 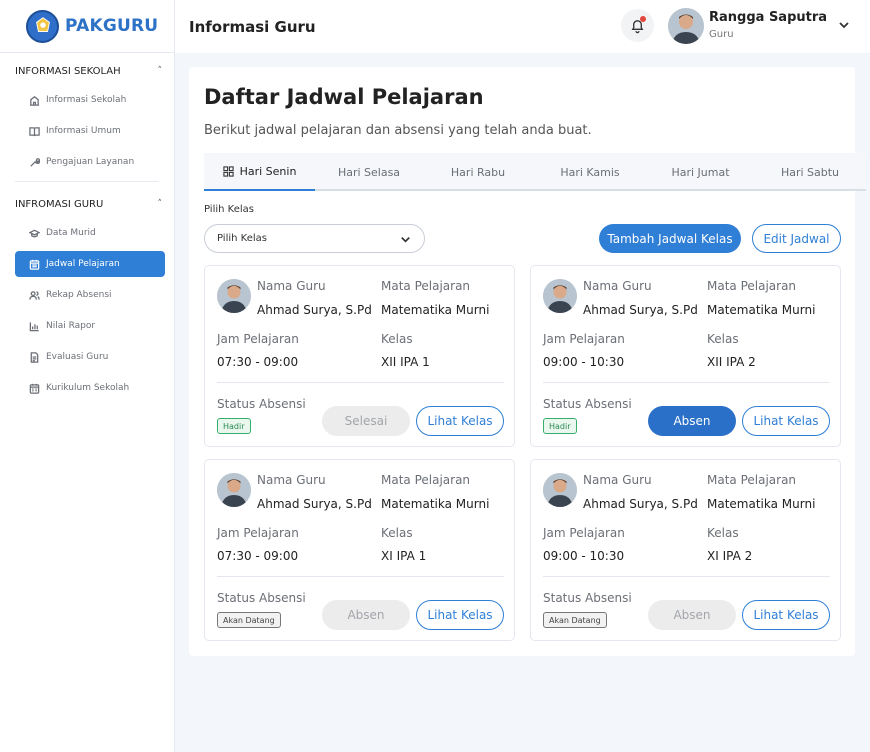 I want to click on logo: PAKGURU, so click(x=87, y=26).